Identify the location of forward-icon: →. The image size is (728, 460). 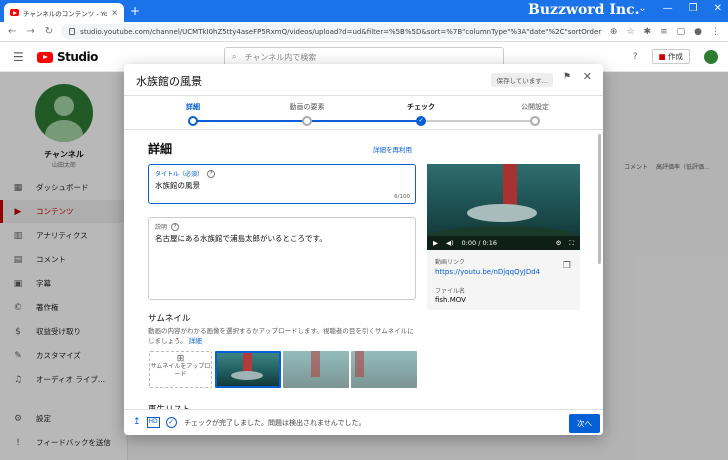
(30, 31).